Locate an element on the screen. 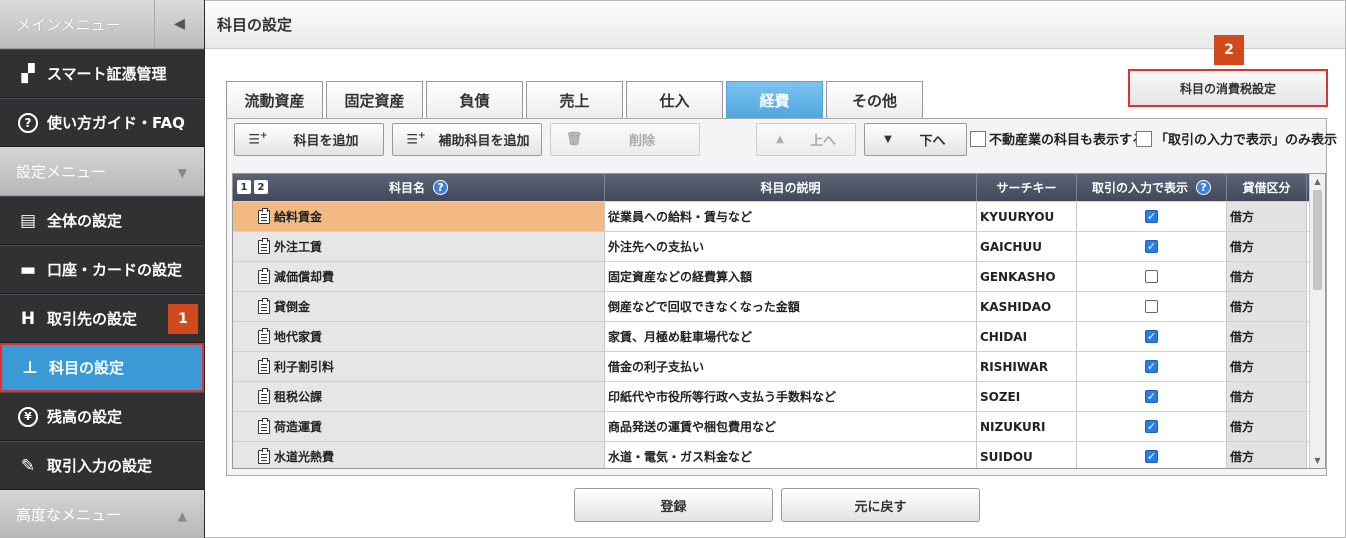 The width and height of the screenshot is (1346, 538). level-1-button: 1 is located at coordinates (244, 187).